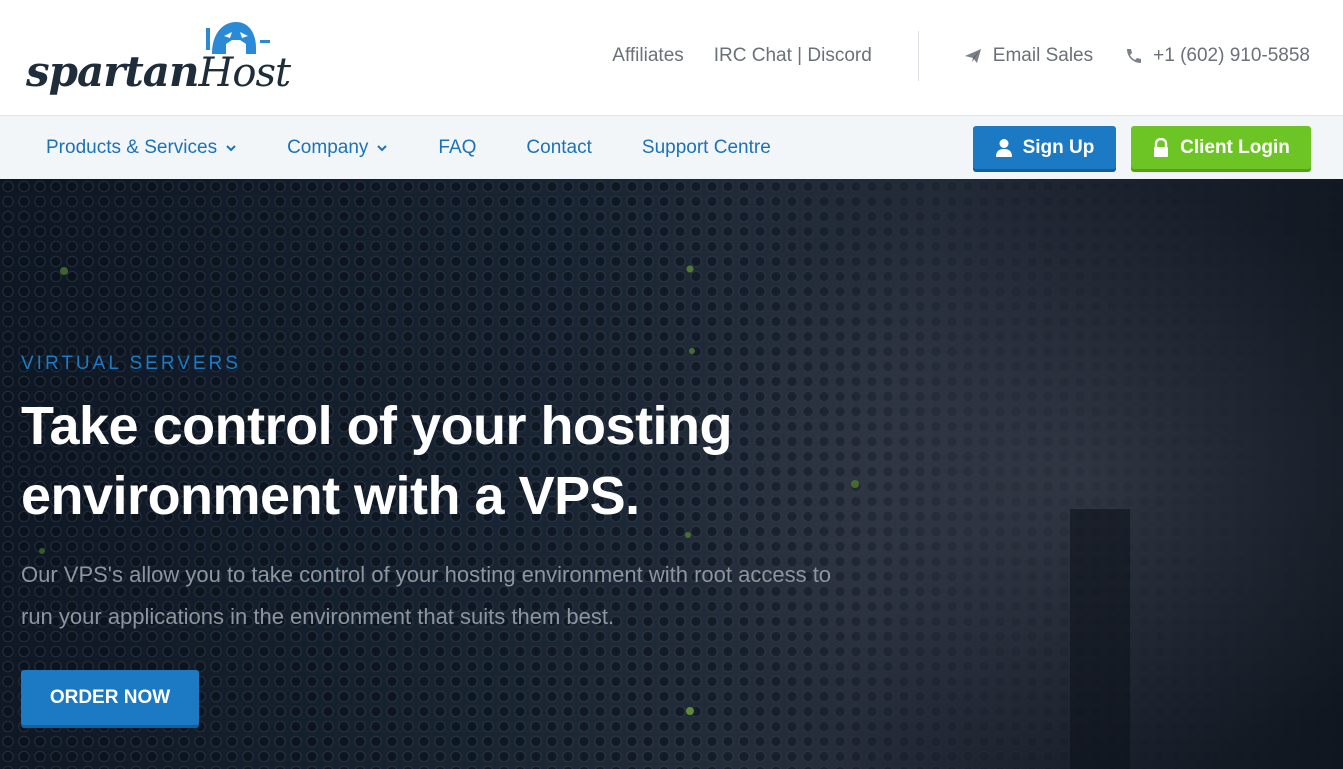 The height and width of the screenshot is (769, 1343). I want to click on irc-discord-link: IRC Chat | Discord, so click(793, 56).